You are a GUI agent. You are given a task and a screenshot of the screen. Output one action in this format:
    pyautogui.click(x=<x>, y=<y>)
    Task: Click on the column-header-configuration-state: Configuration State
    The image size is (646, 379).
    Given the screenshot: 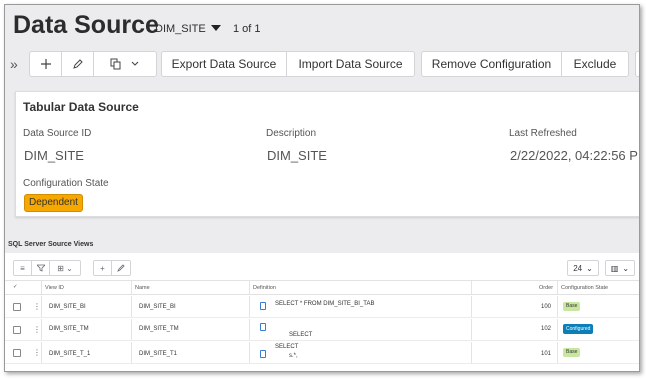 What is the action you would take?
    pyautogui.click(x=584, y=288)
    